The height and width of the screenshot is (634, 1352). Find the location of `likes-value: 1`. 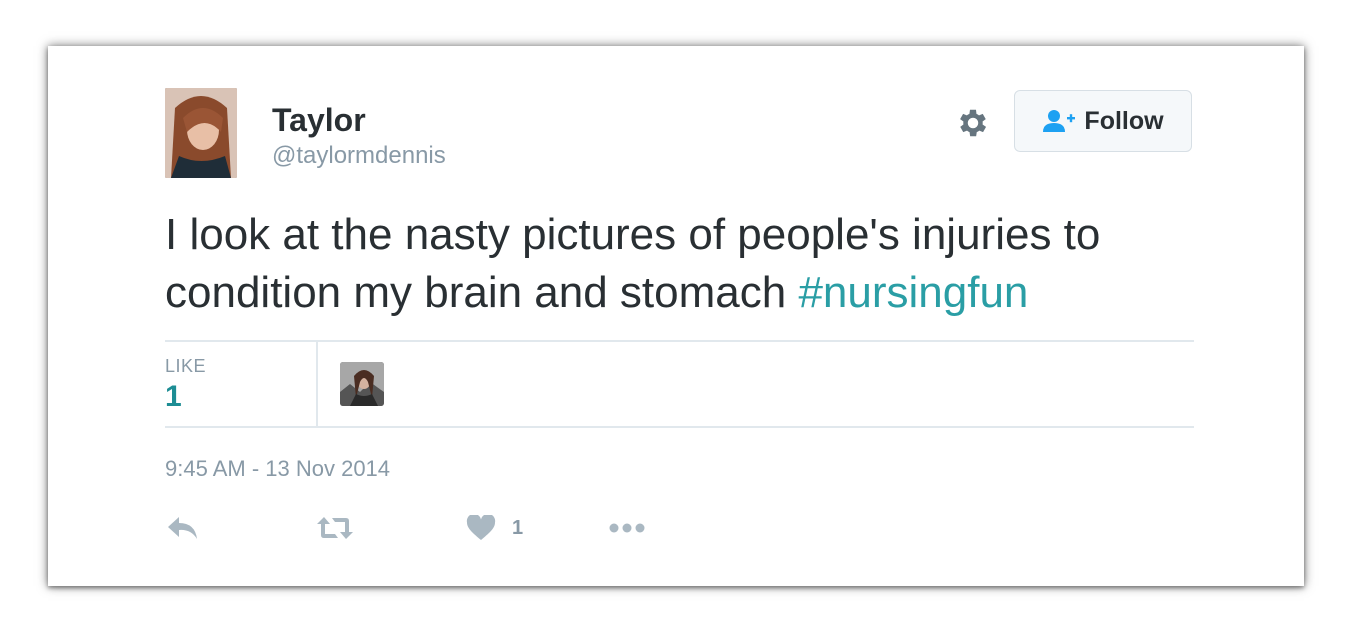

likes-value: 1 is located at coordinates (173, 396).